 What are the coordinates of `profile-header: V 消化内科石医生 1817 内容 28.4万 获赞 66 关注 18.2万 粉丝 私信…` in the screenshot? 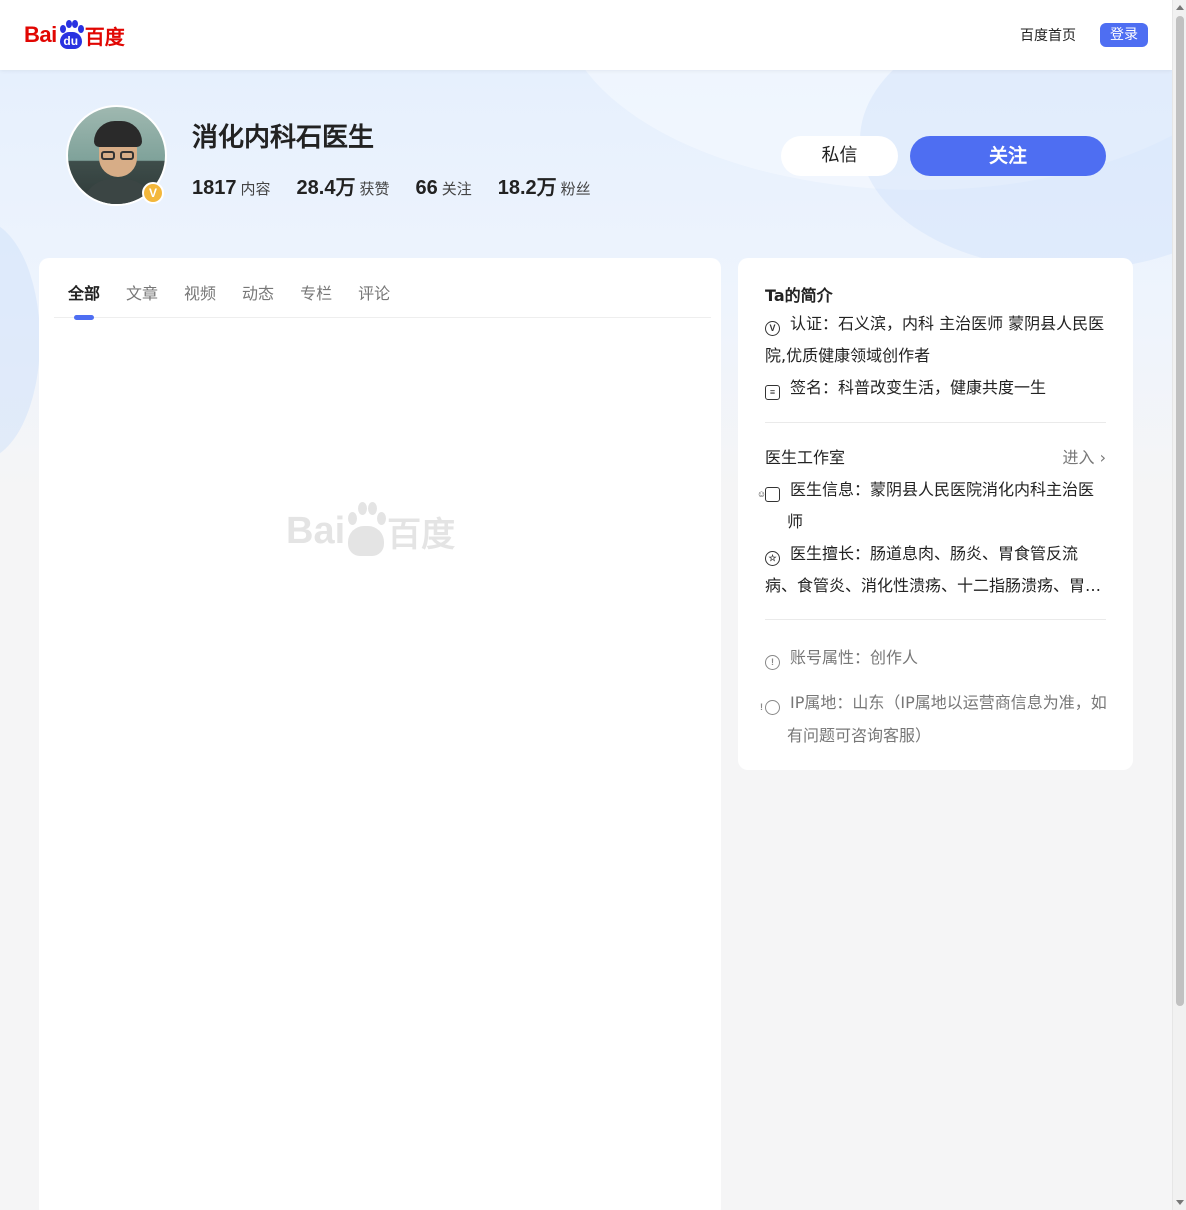 It's located at (586, 156).